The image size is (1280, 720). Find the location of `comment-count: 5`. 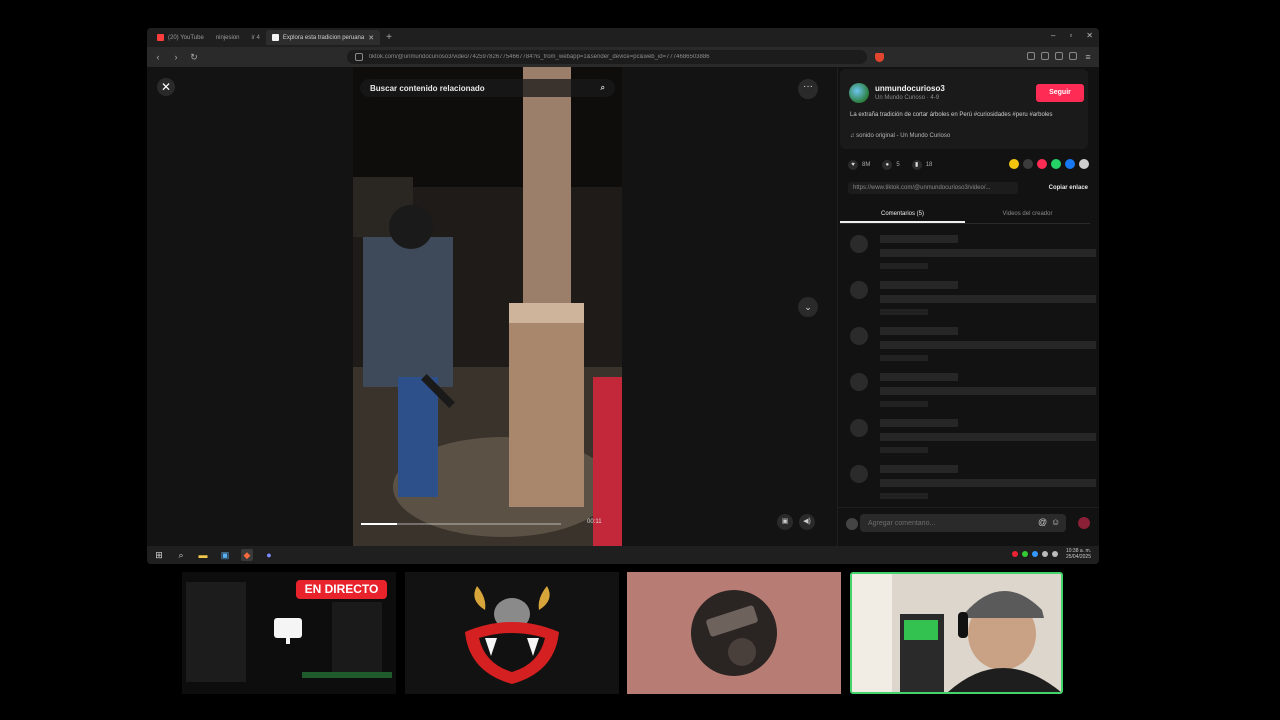

comment-count: 5 is located at coordinates (898, 165).